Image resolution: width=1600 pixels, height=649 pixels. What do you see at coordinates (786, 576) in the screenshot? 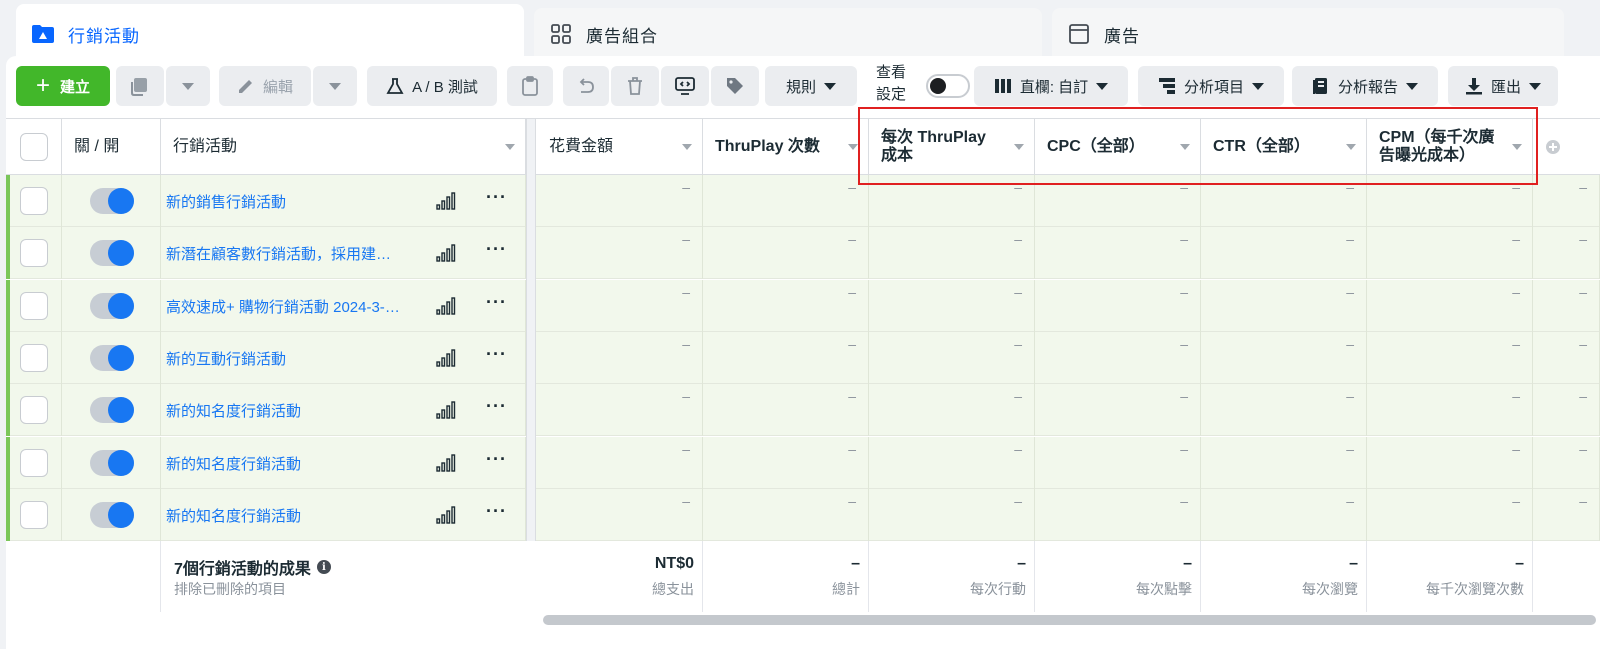
I see `summary-thruplay: – 總計` at bounding box center [786, 576].